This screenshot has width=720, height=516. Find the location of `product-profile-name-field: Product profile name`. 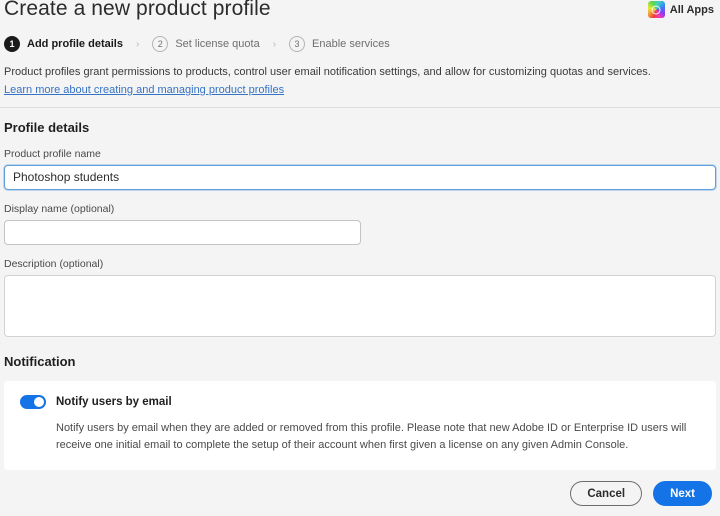

product-profile-name-field: Product profile name is located at coordinates (360, 169).